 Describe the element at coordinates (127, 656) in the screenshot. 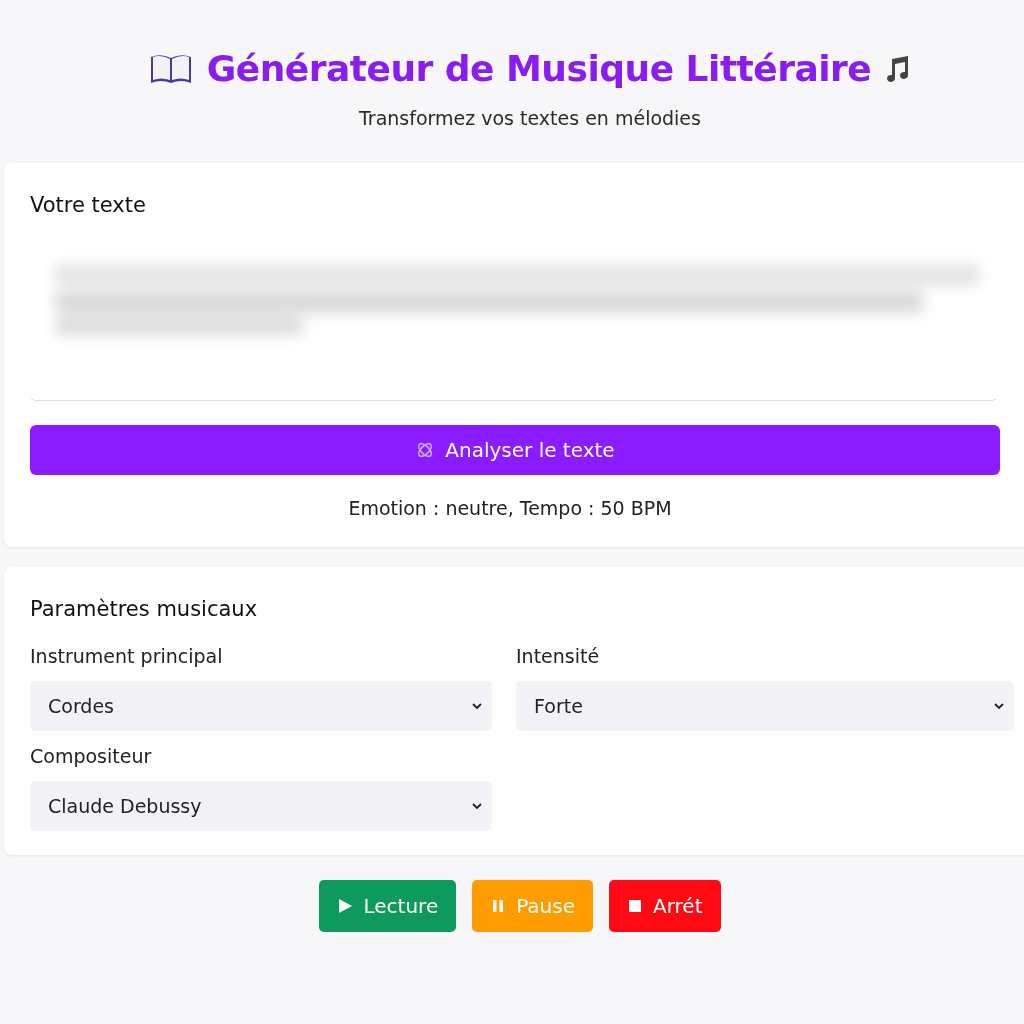

I see `field-label: Instrument principal` at that location.